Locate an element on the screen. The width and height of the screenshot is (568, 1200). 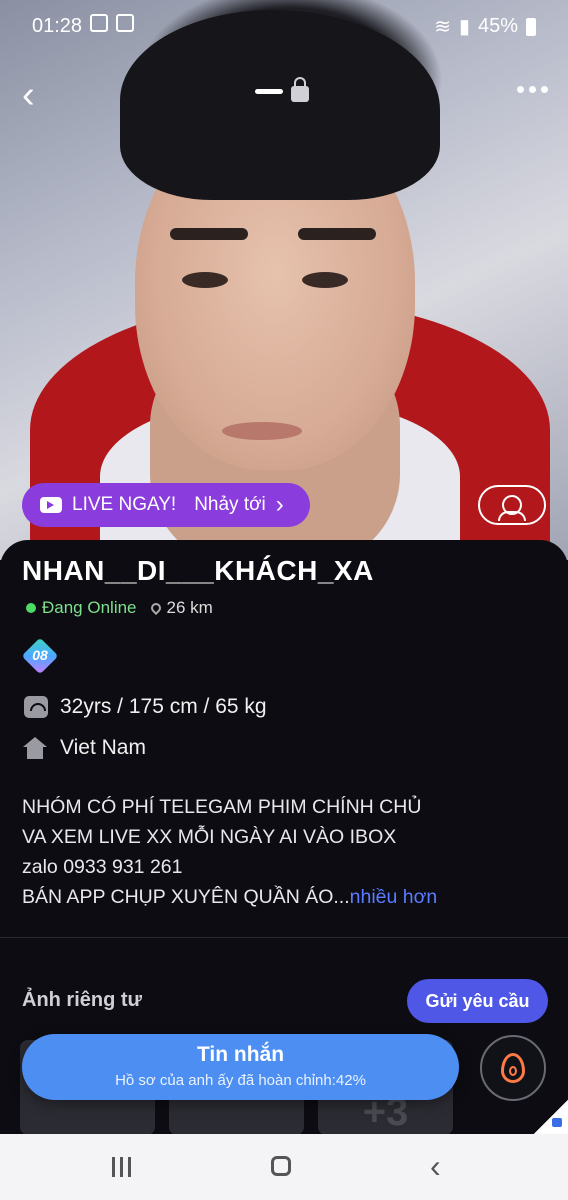
read-more-link: nhiều hơn is located at coordinates (394, 897).